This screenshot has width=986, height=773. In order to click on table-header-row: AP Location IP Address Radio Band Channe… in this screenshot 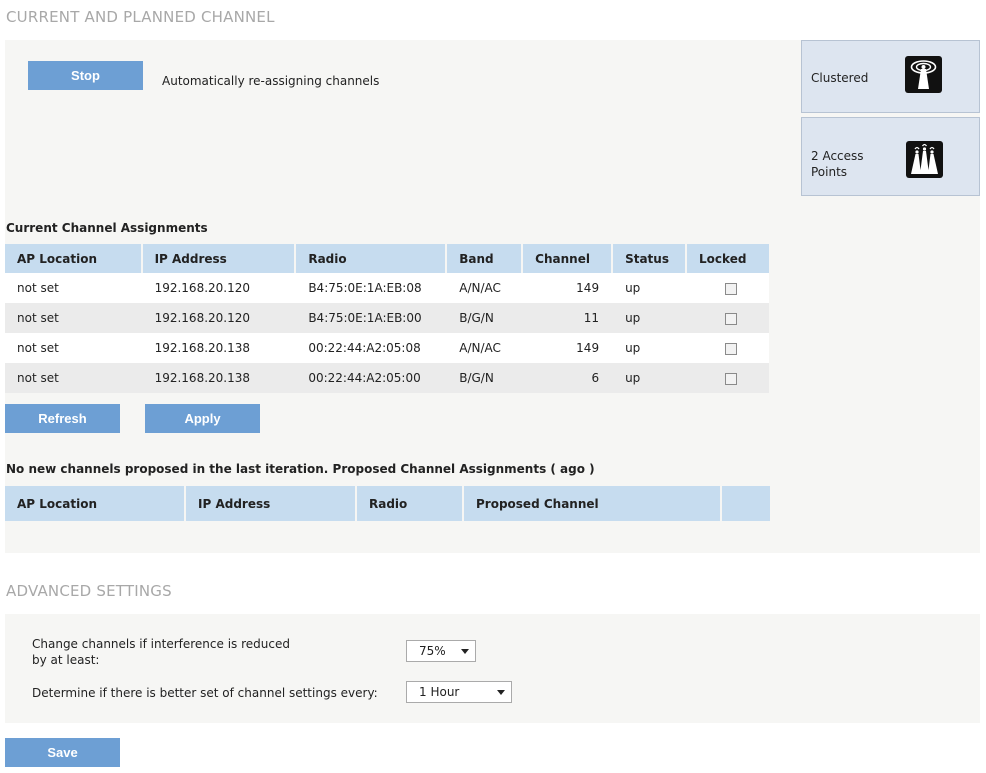, I will do `click(387, 258)`.